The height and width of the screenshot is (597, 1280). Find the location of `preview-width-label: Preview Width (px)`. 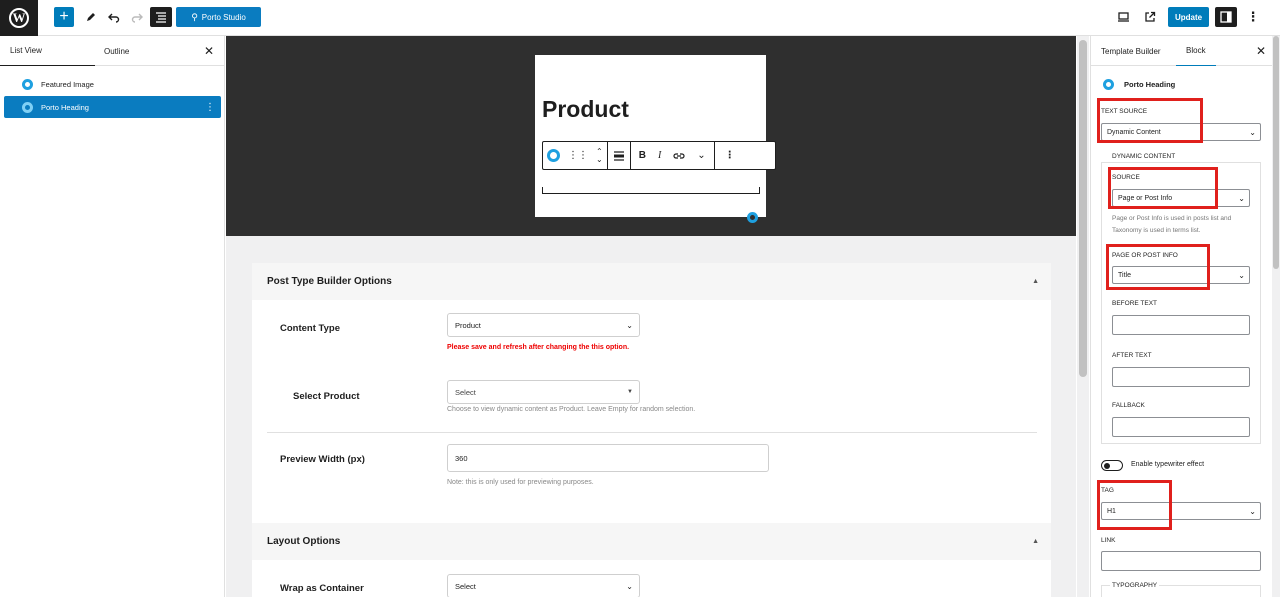

preview-width-label: Preview Width (px) is located at coordinates (322, 459).